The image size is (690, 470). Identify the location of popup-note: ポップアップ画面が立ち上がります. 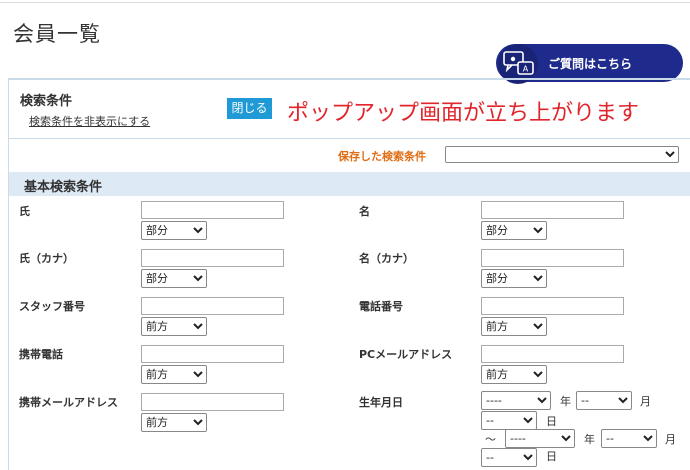
(463, 113).